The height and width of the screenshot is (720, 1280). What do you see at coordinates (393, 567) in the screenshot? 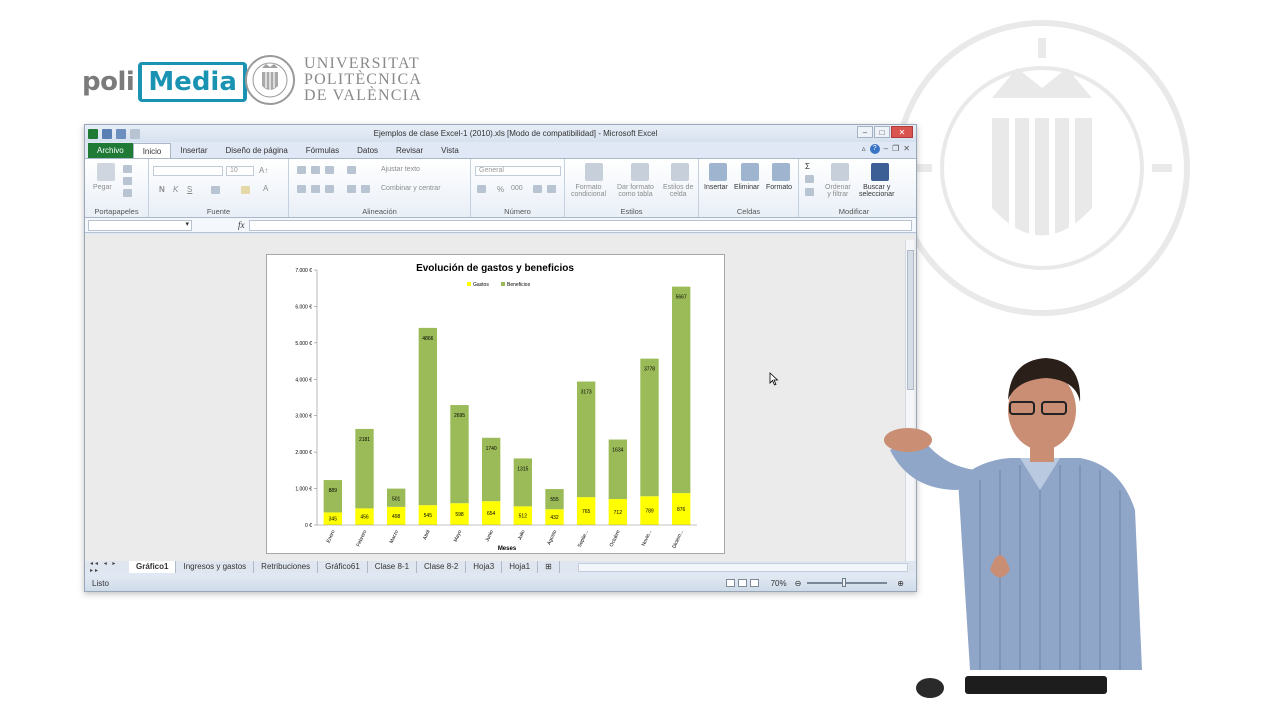
I see `sheet-tab-clase-8-1: Clase 8-1` at bounding box center [393, 567].